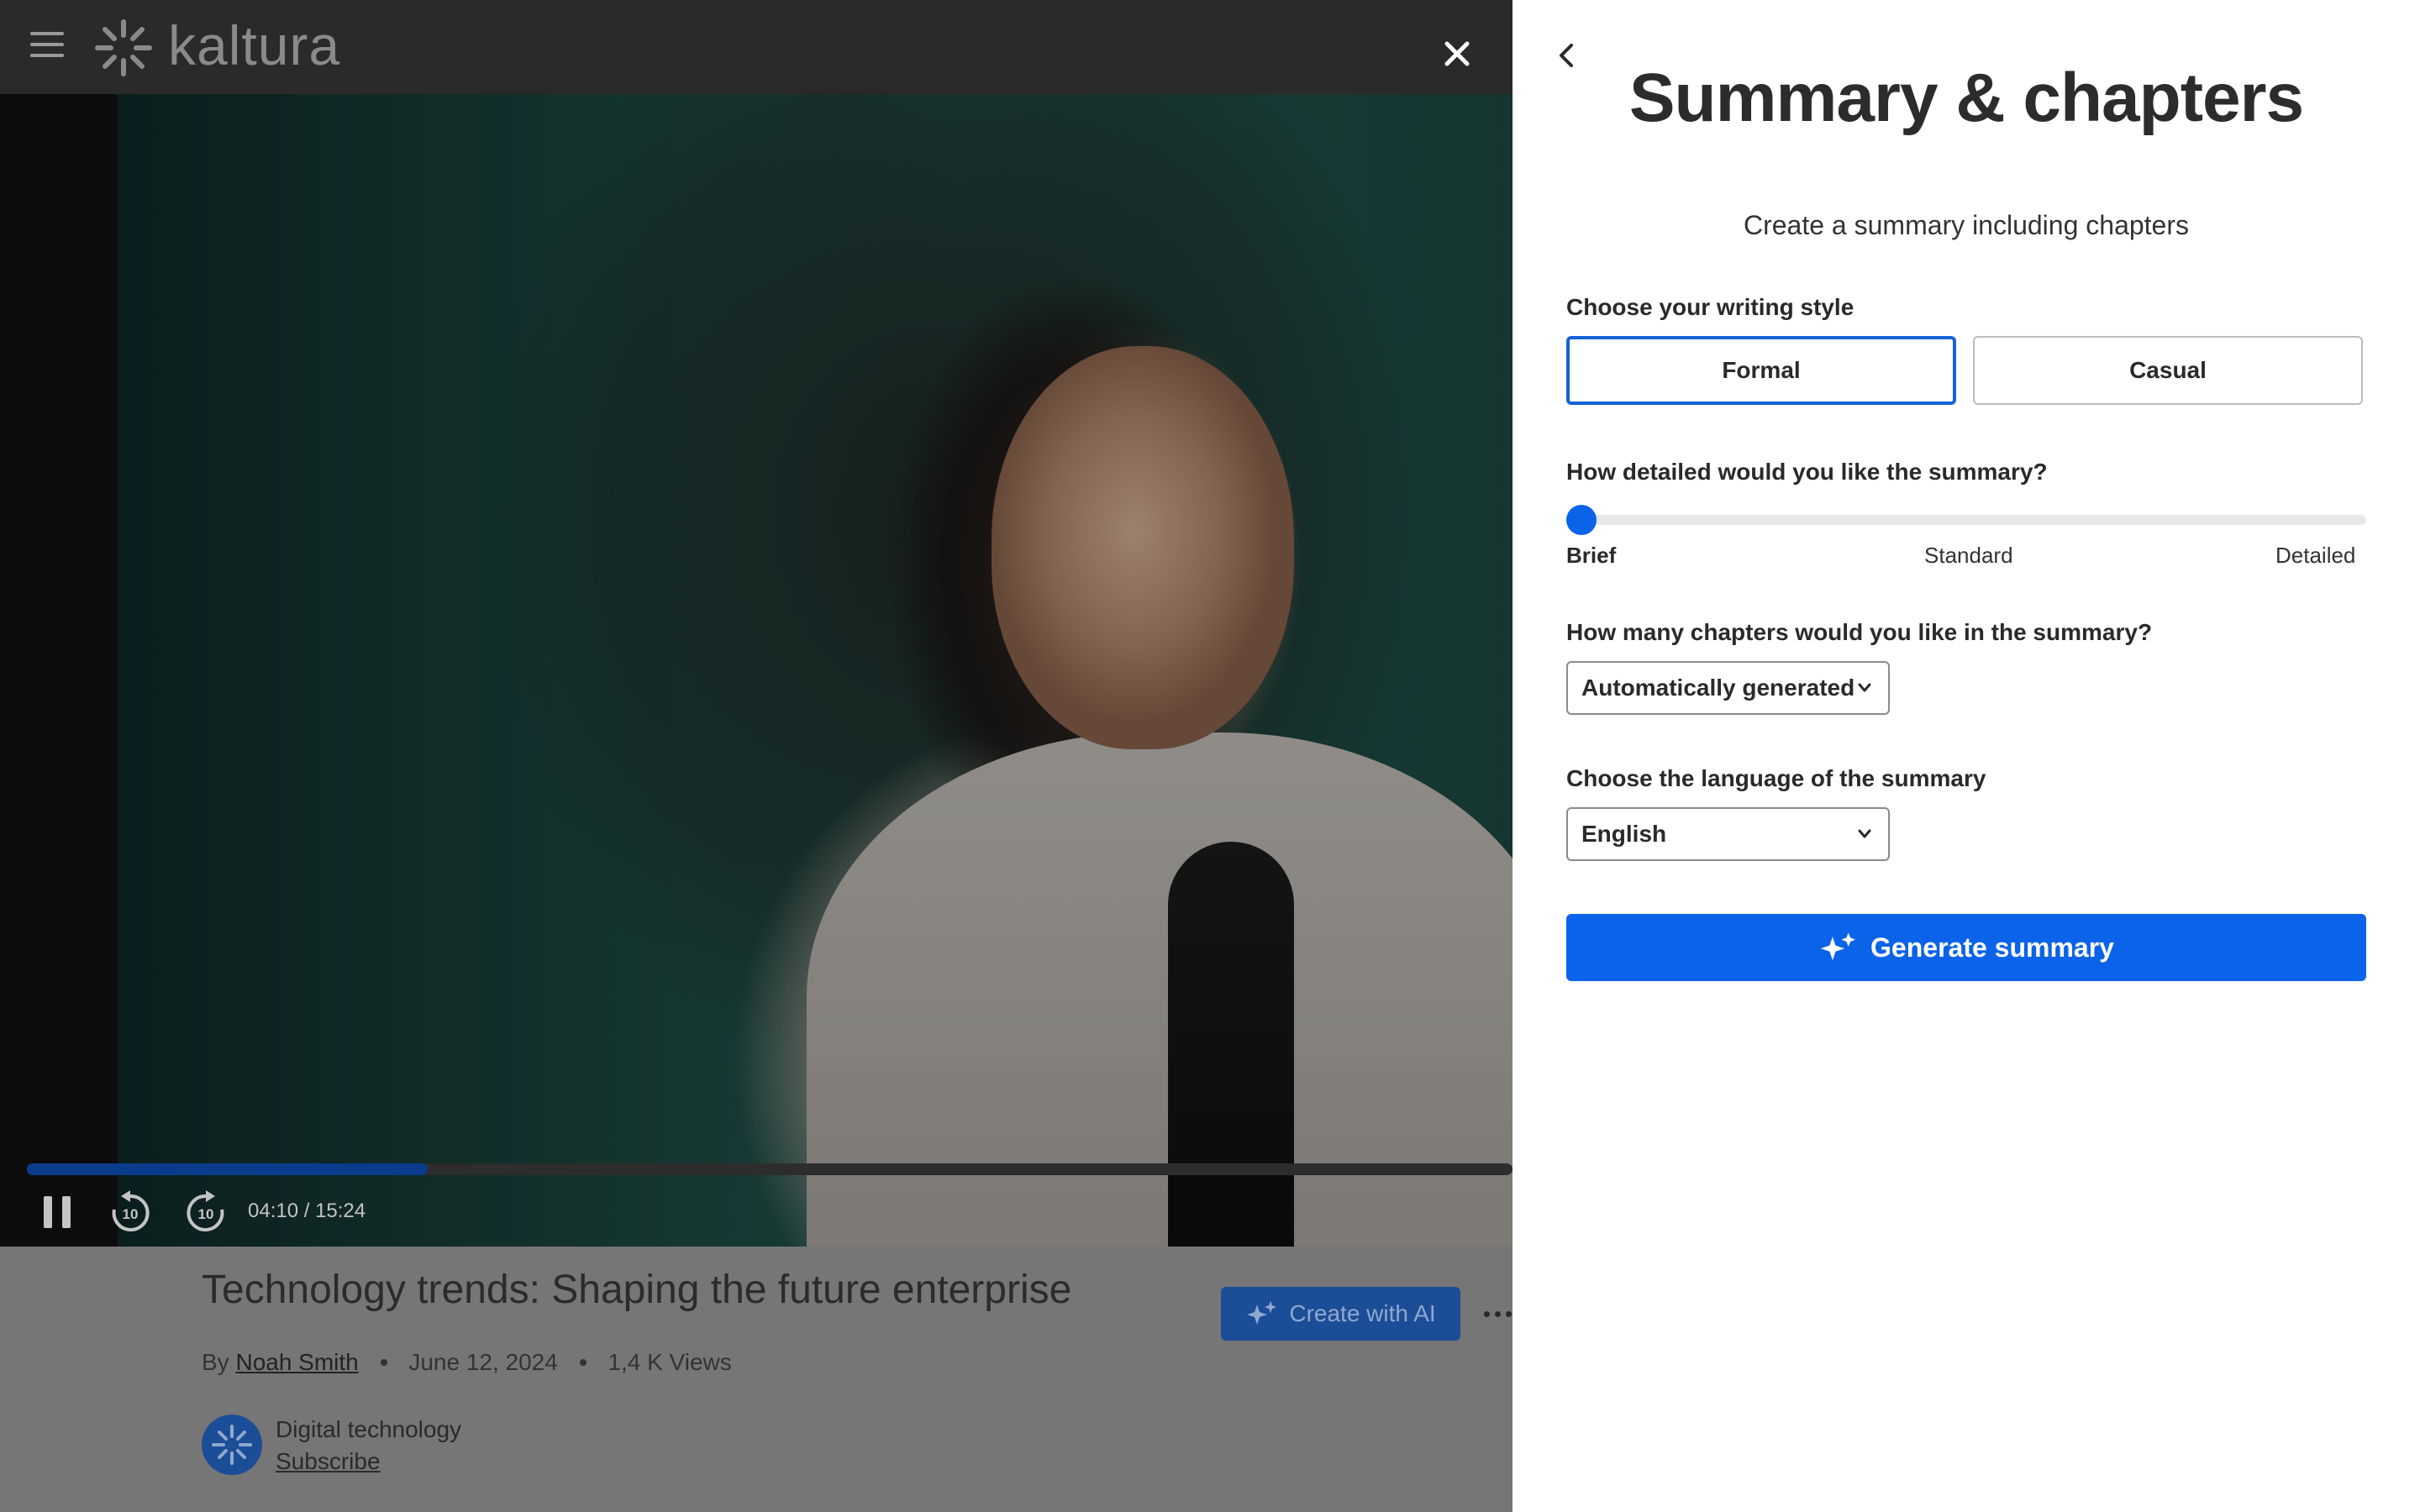  Describe the element at coordinates (1457, 54) in the screenshot. I see `close-icon` at that location.